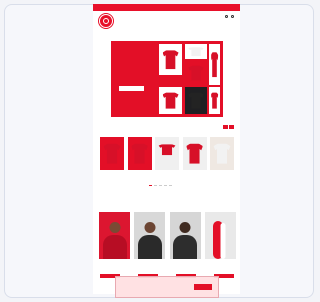 Image resolution: width=320 pixels, height=302 pixels. What do you see at coordinates (166, 22) in the screenshot?
I see `site-header` at bounding box center [166, 22].